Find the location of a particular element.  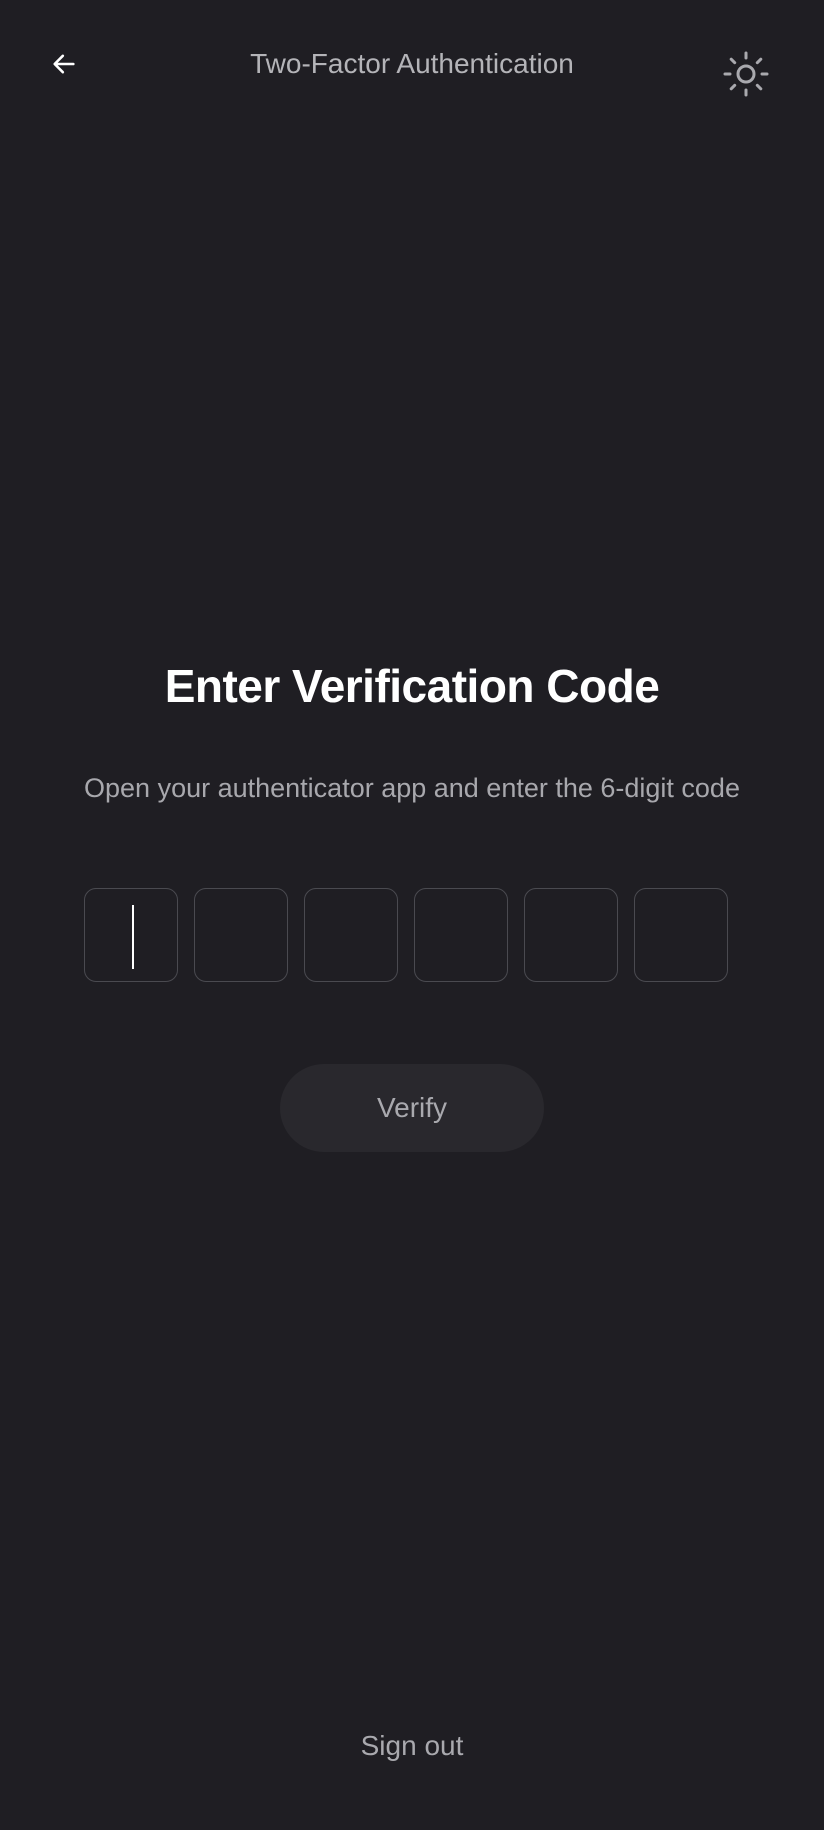

sign-out-link: Sign out is located at coordinates (412, 1746).